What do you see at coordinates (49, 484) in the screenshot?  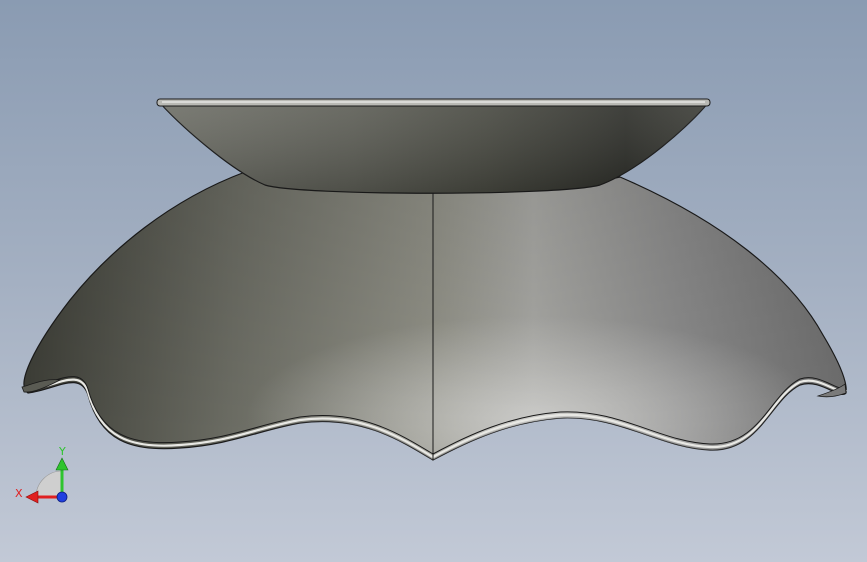 I see `triad-plane-quadrant` at bounding box center [49, 484].